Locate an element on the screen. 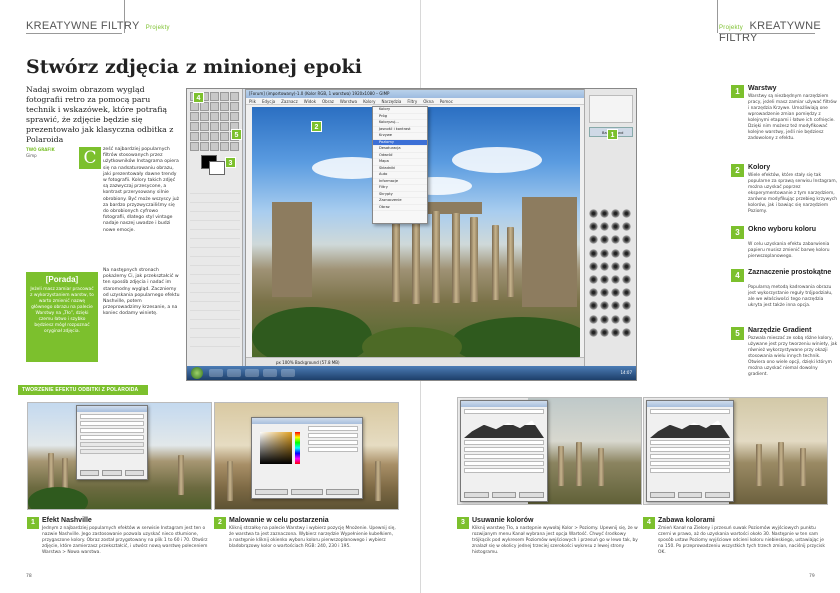 The image size is (840, 593). callout-badge-4: 4 is located at coordinates (198, 97).